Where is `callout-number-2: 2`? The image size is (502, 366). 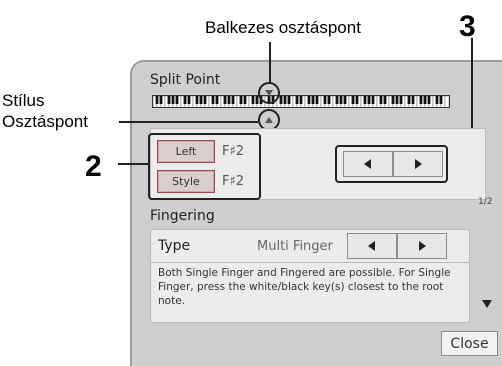
callout-number-2: 2 is located at coordinates (93, 166).